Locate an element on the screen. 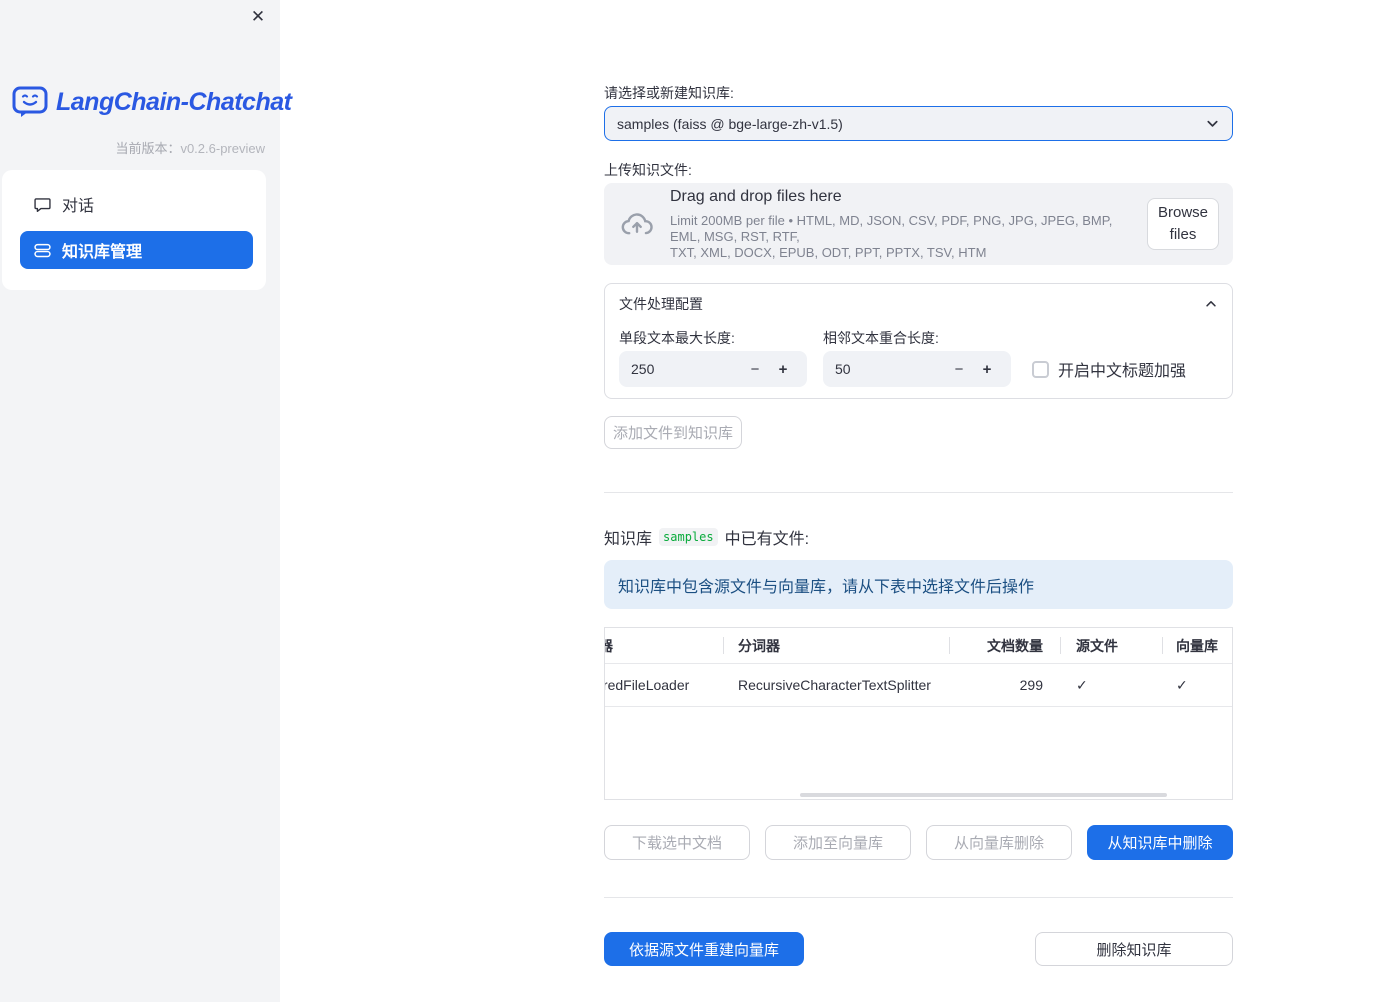 The height and width of the screenshot is (1002, 1380). info-alert: 知识库中包含源文件与向量库，请从下表中选择文件后操作 is located at coordinates (918, 584).